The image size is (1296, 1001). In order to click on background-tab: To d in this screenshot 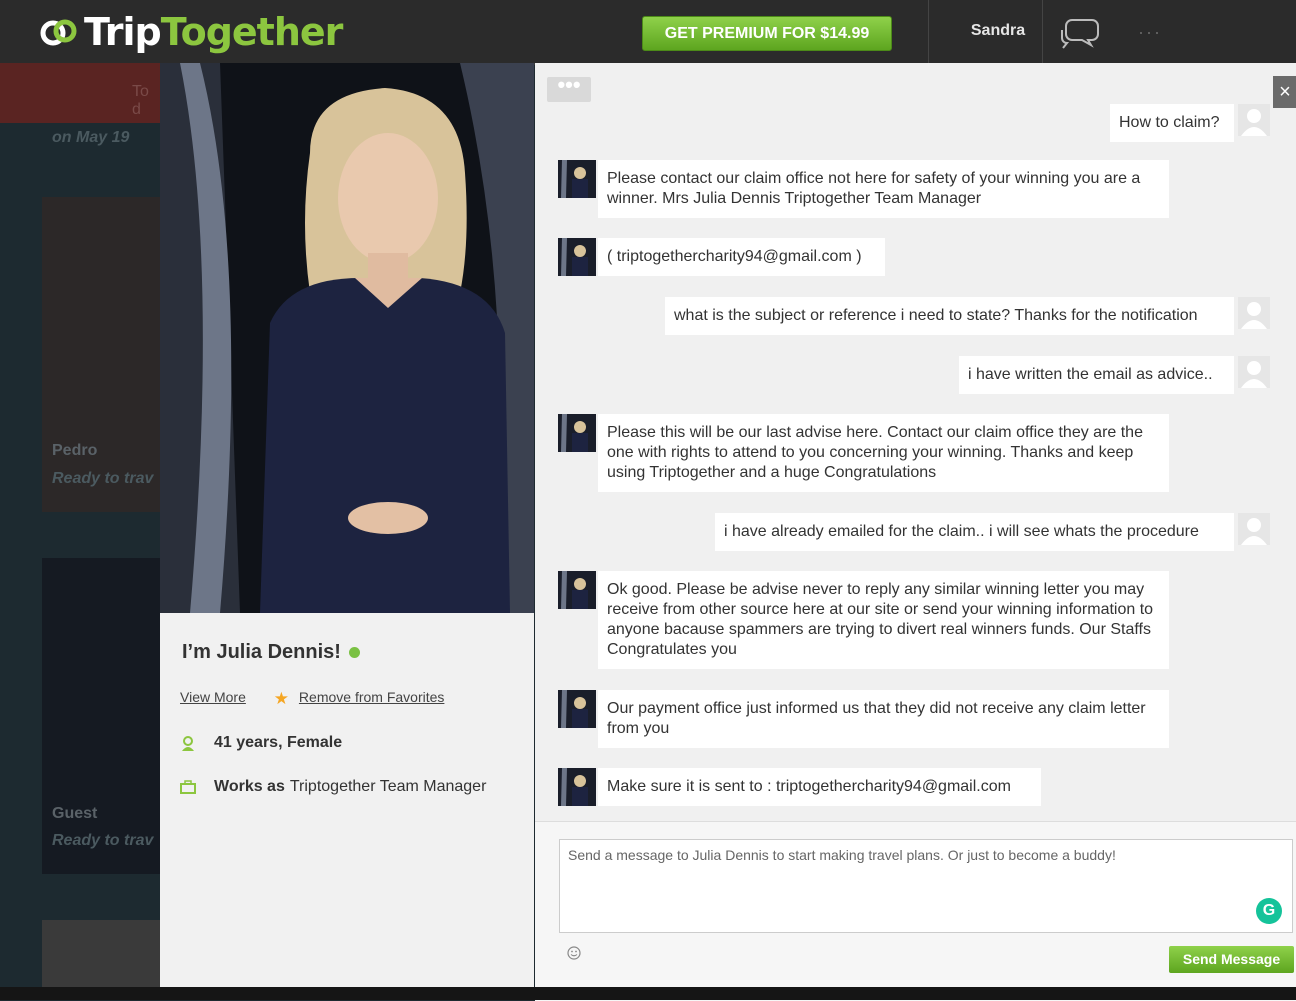, I will do `click(80, 93)`.